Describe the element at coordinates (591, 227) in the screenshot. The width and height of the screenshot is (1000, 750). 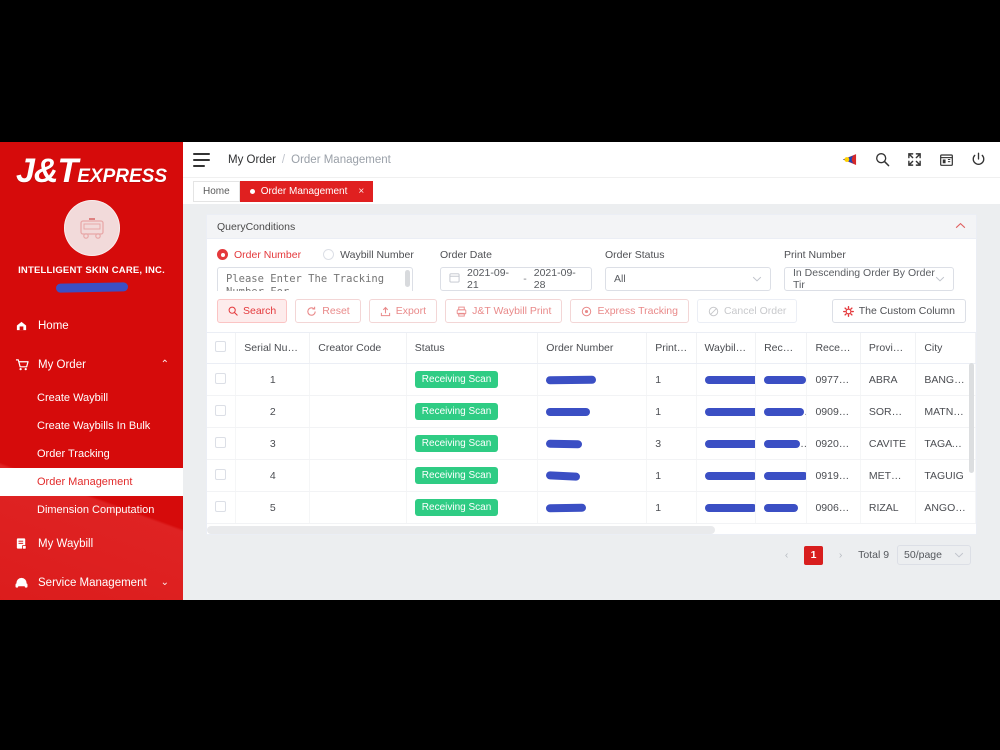
I see `query-conditions-header: QueryConditions` at that location.